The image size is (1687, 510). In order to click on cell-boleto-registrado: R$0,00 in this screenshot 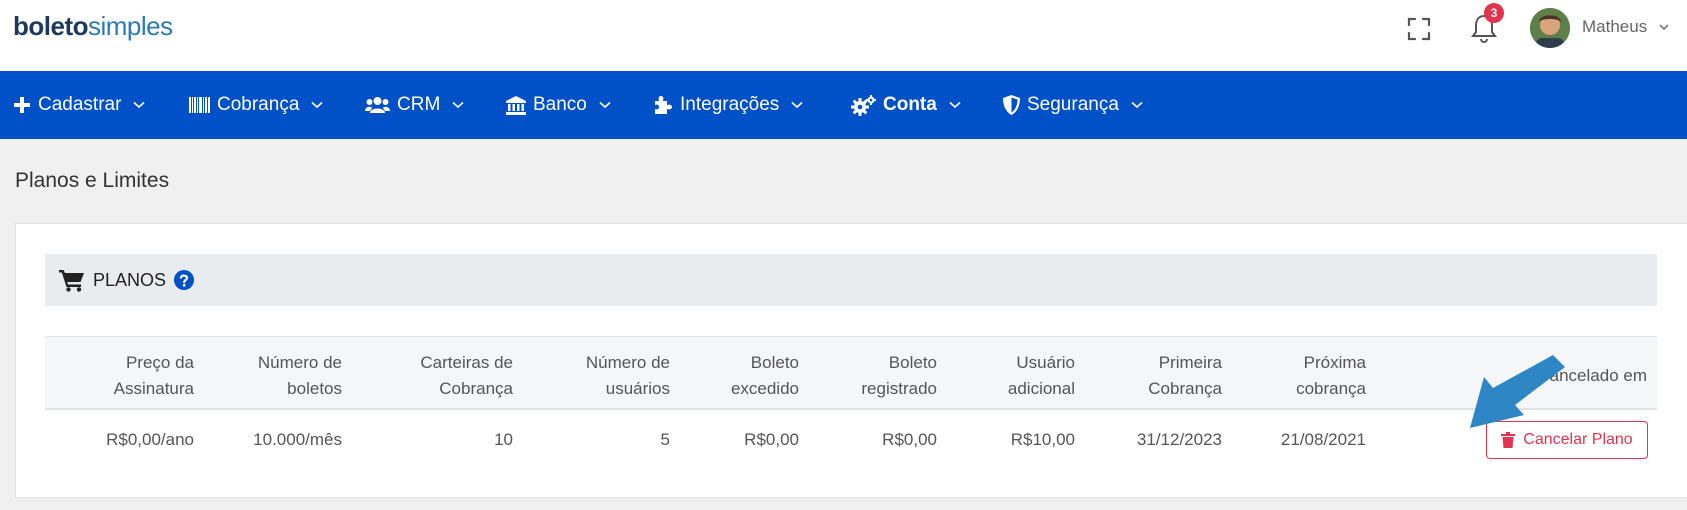, I will do `click(909, 439)`.